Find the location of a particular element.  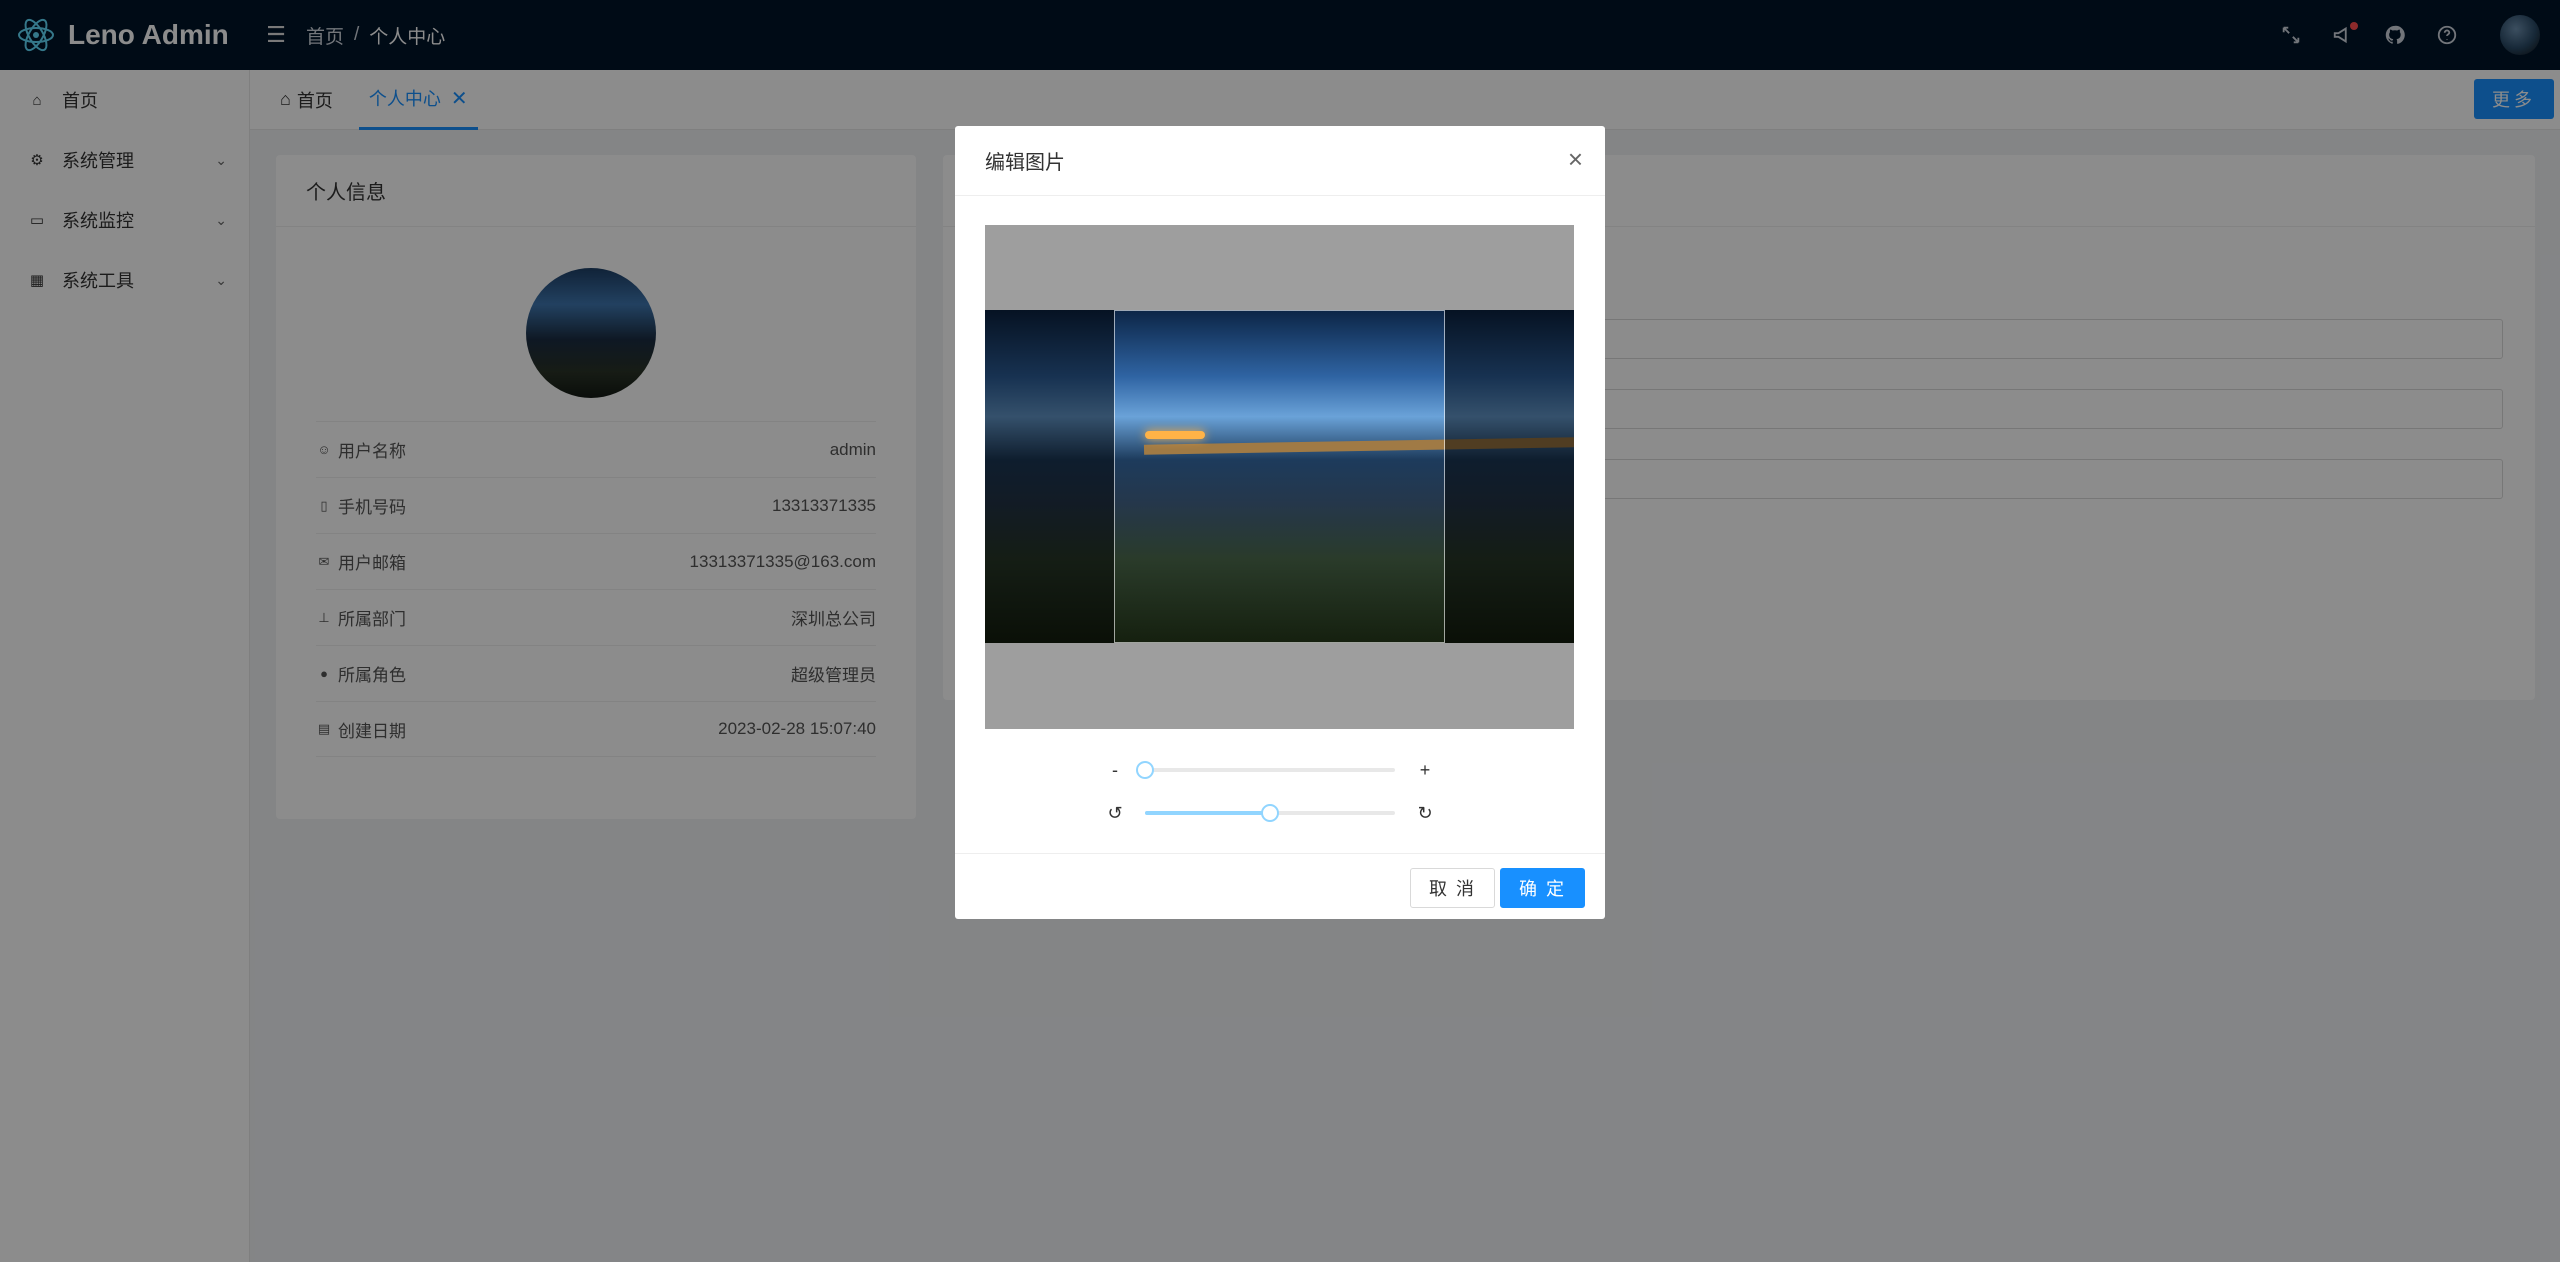

modal-footer: 取 消 确 定 is located at coordinates (1280, 886).